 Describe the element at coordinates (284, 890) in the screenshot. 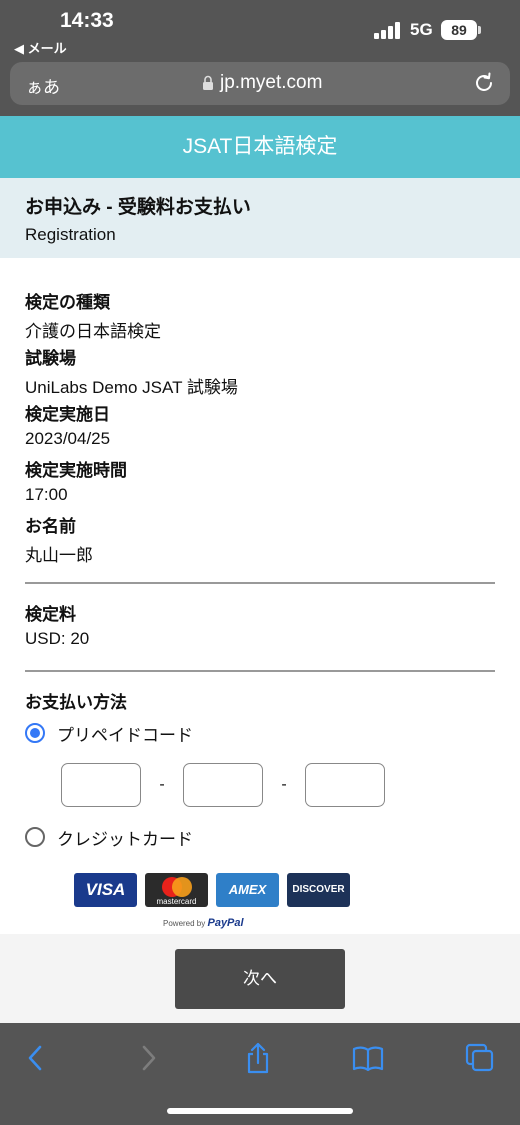

I see `card-logos: VISA mastercard AMEX DISCOVER` at that location.